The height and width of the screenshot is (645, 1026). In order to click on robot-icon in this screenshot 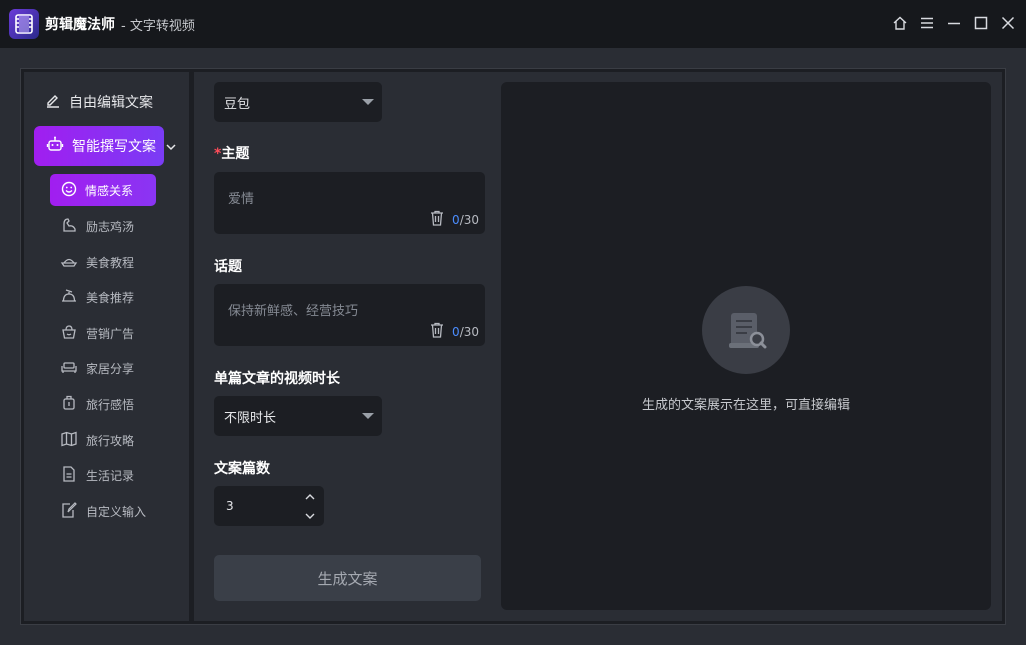, I will do `click(55, 146)`.